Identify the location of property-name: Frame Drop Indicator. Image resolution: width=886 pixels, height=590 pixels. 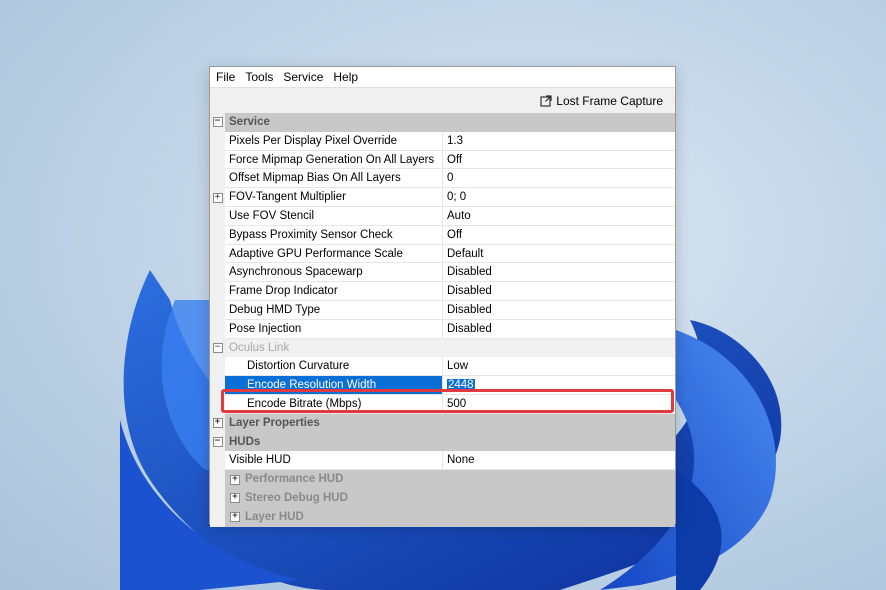
(334, 291).